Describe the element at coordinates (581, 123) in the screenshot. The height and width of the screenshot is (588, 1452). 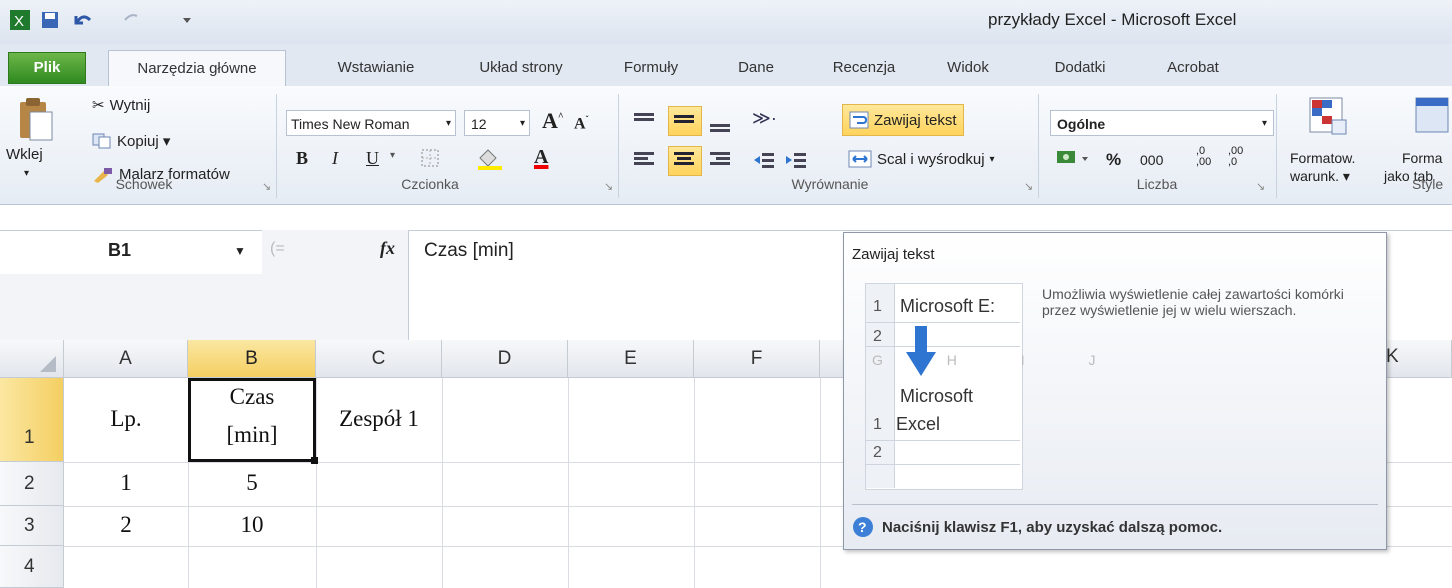
I see `shrink-font-icon: Aˇ` at that location.